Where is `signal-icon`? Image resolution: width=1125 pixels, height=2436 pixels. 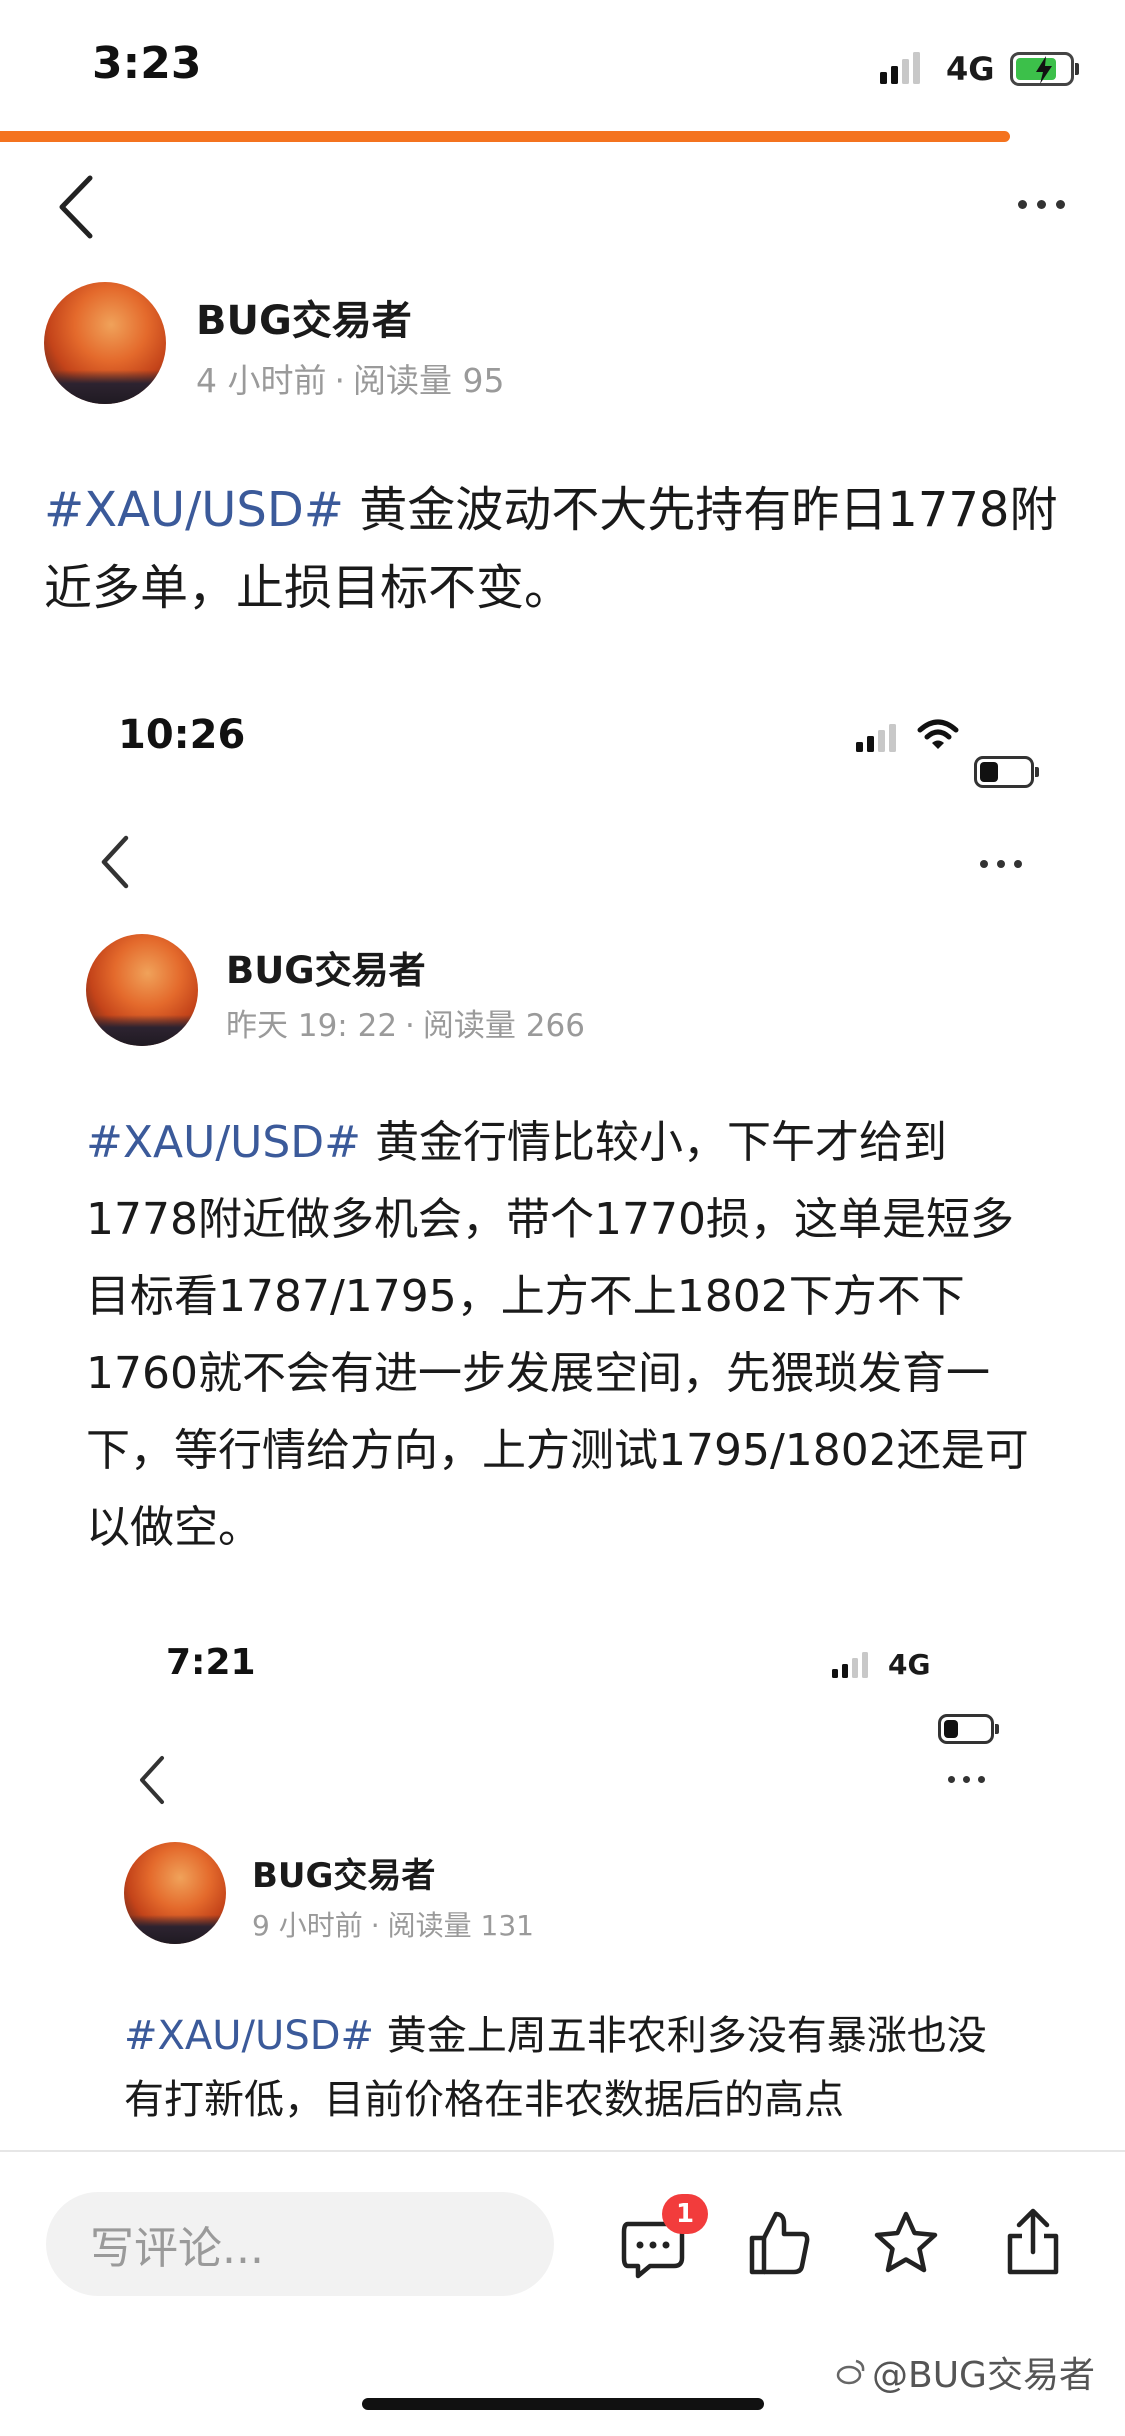 signal-icon is located at coordinates (900, 67).